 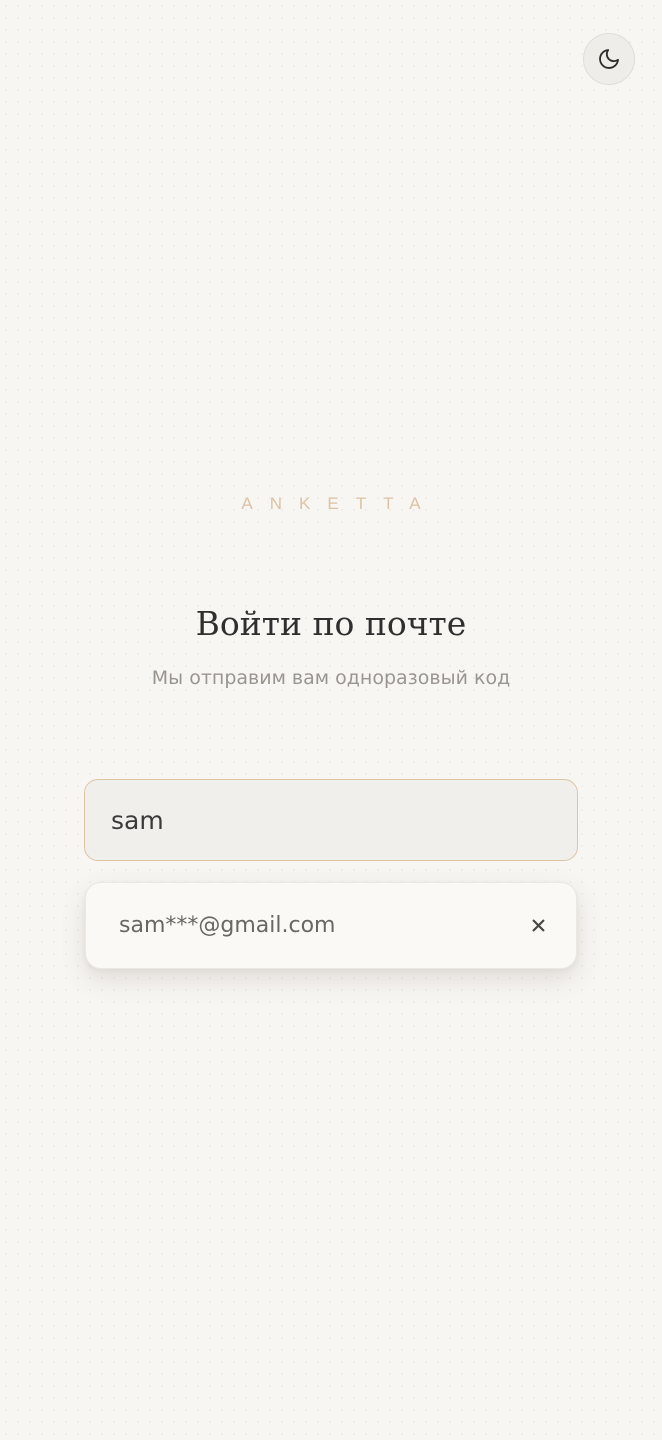 I want to click on remove-suggestion-button, so click(x=538, y=926).